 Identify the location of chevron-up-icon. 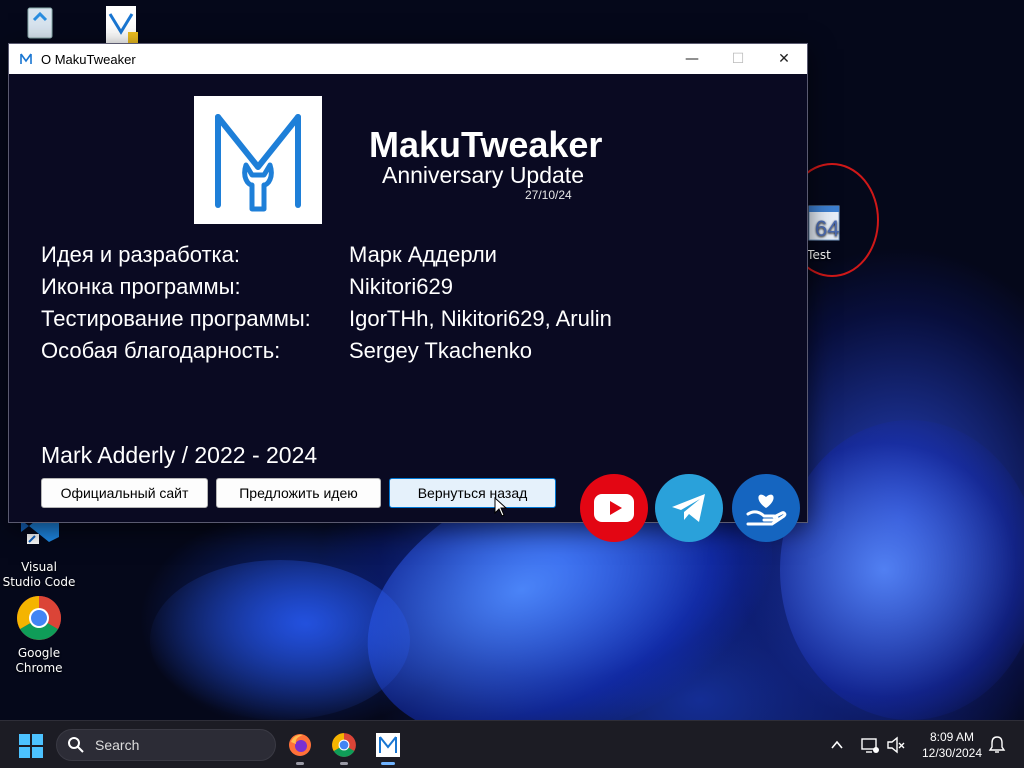
(837, 745).